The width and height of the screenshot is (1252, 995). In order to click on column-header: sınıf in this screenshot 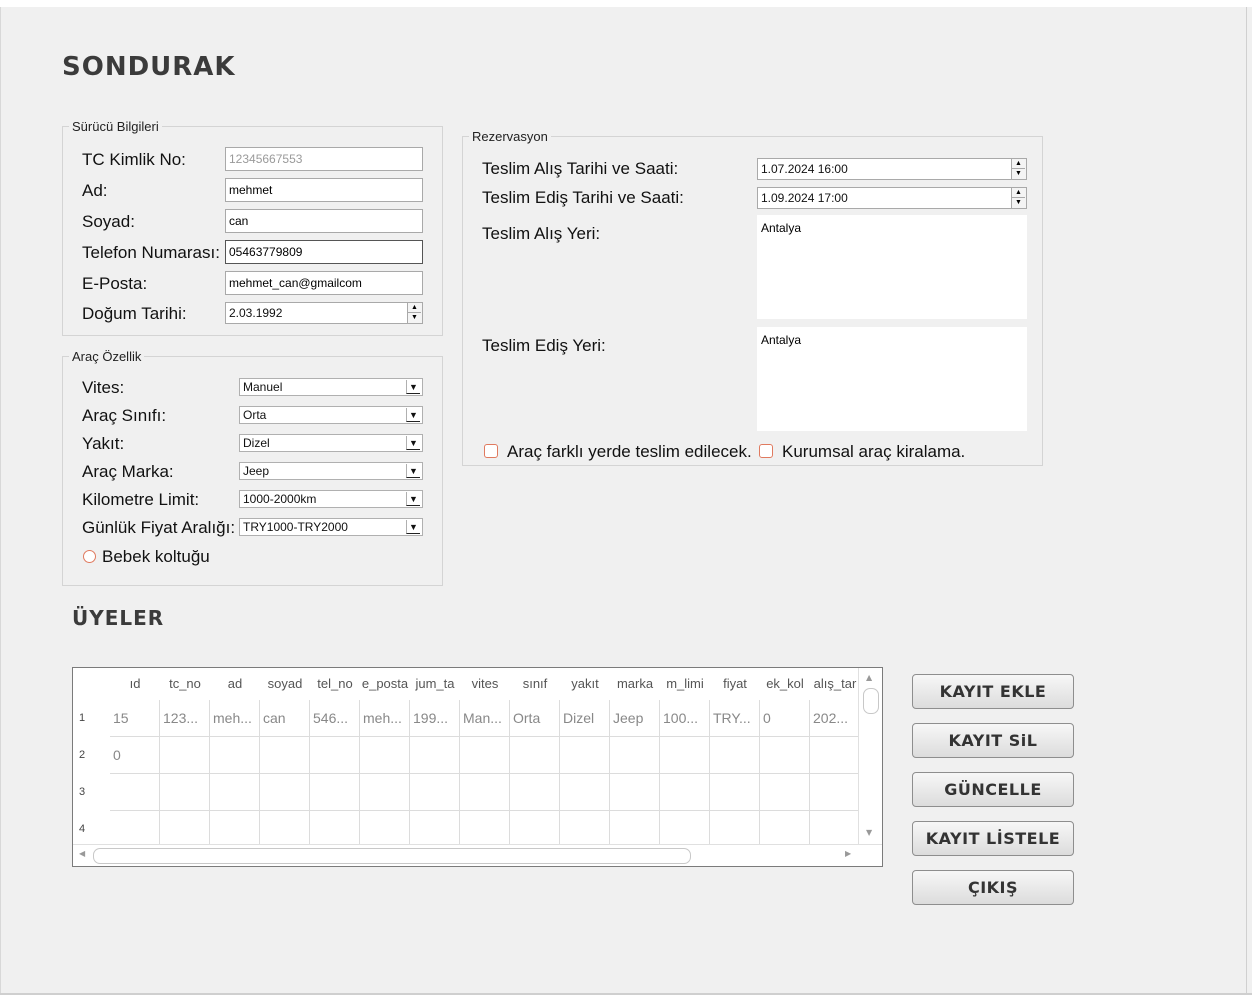, I will do `click(535, 684)`.